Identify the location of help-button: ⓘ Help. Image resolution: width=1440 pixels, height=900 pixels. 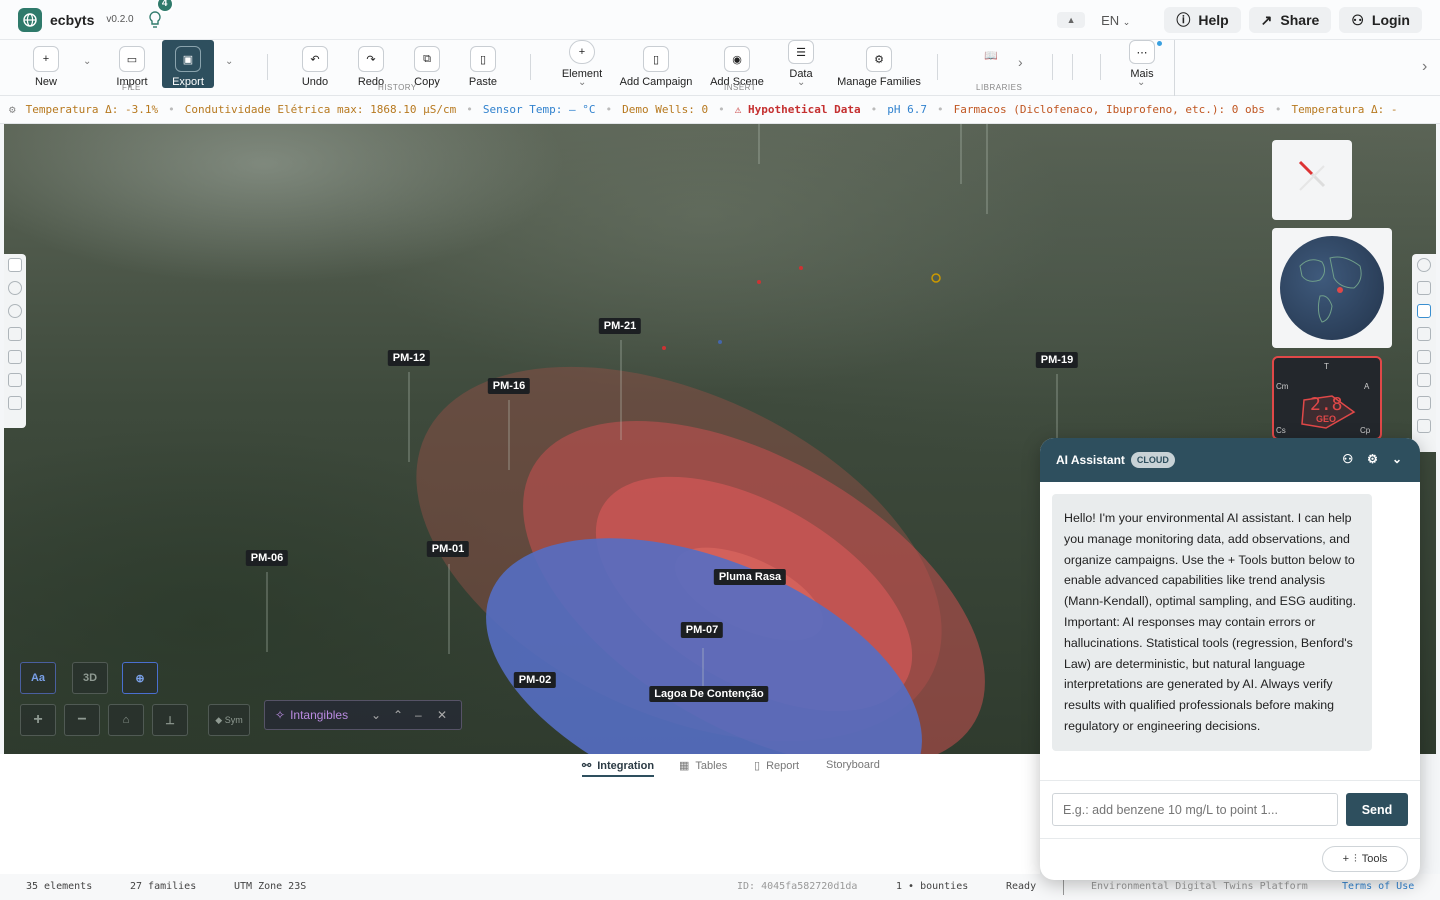
(1202, 20).